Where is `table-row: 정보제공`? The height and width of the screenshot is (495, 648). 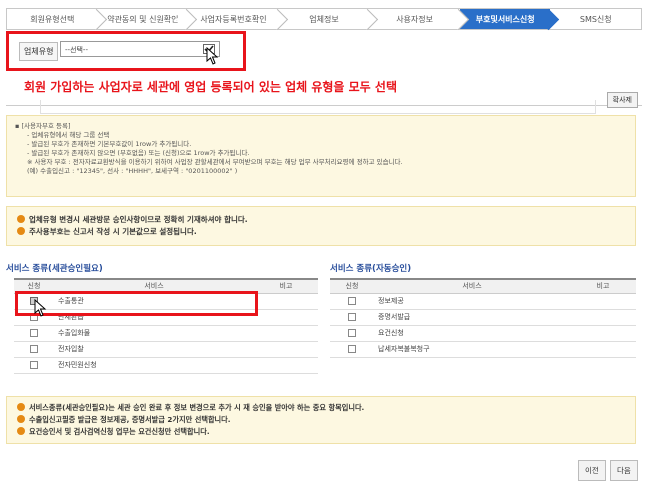 table-row: 정보제공 is located at coordinates (483, 301).